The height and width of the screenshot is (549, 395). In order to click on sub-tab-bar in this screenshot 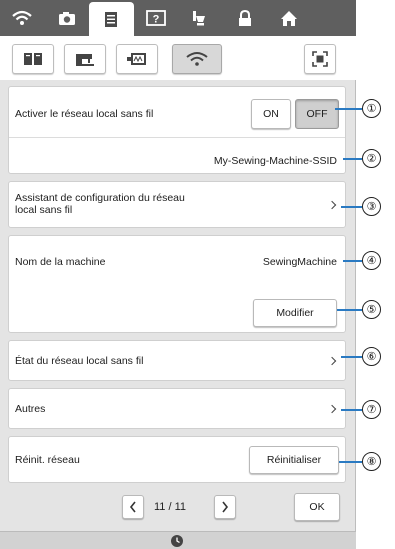, I will do `click(178, 58)`.